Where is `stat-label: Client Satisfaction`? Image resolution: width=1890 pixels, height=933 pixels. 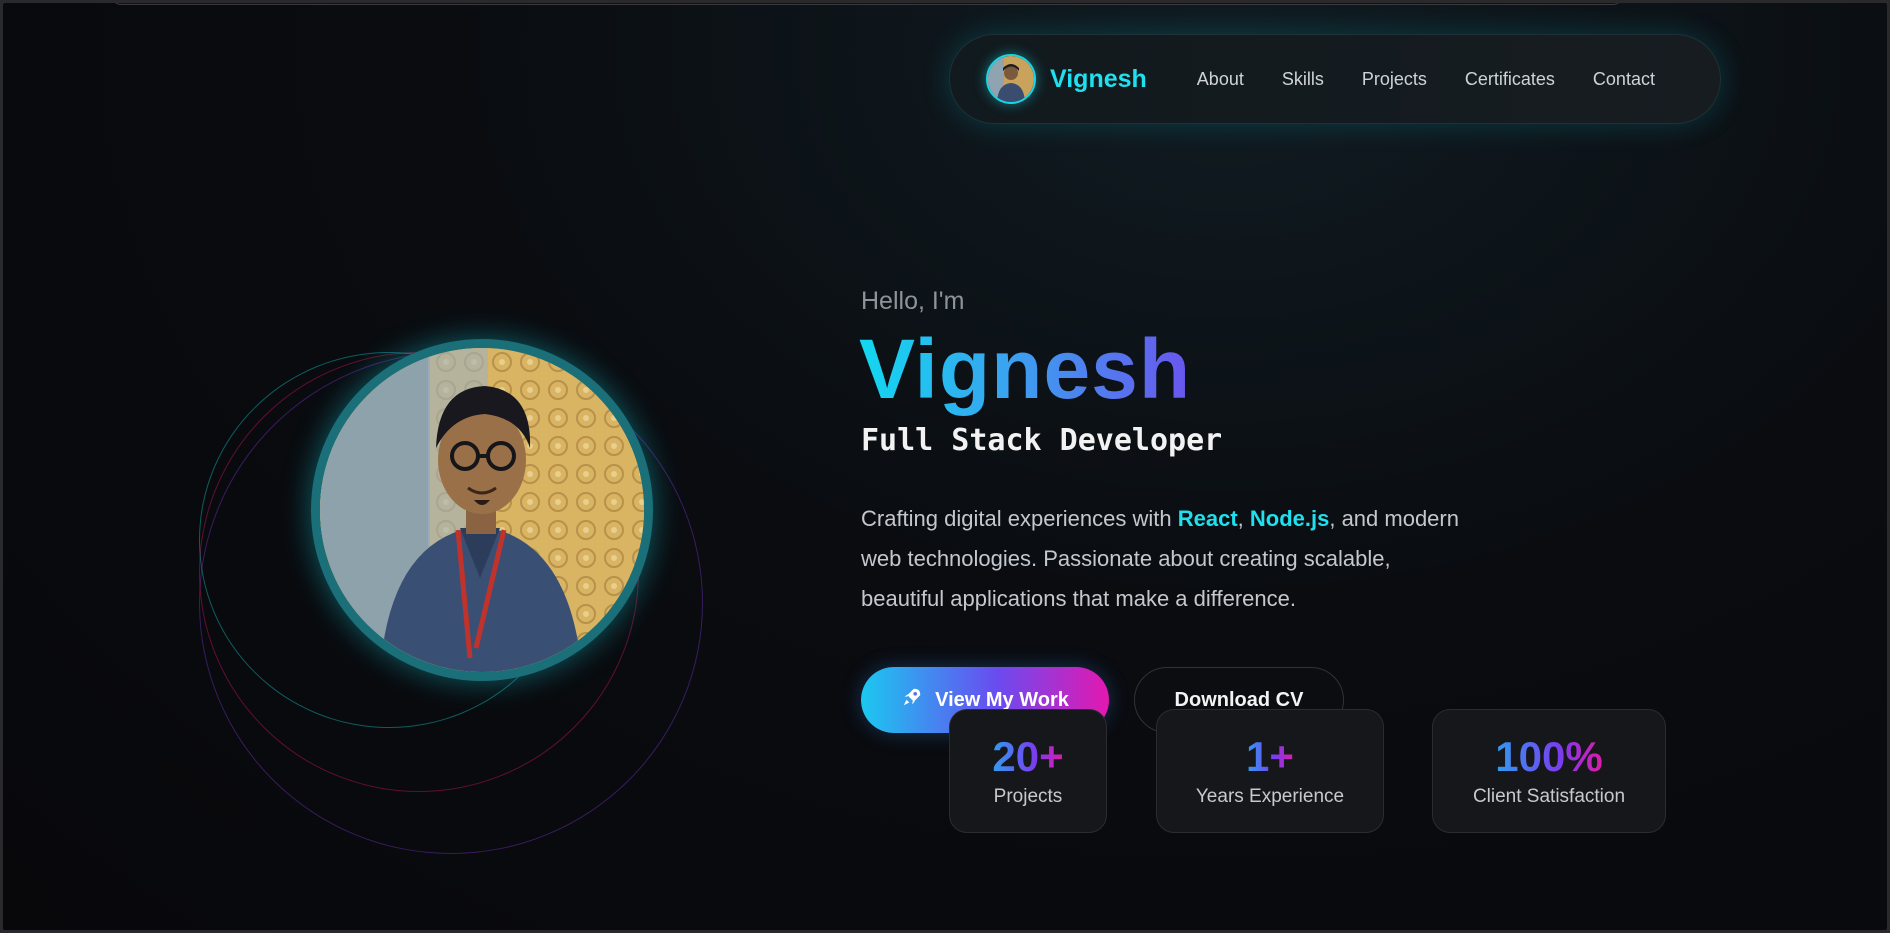
stat-label: Client Satisfaction is located at coordinates (1549, 797).